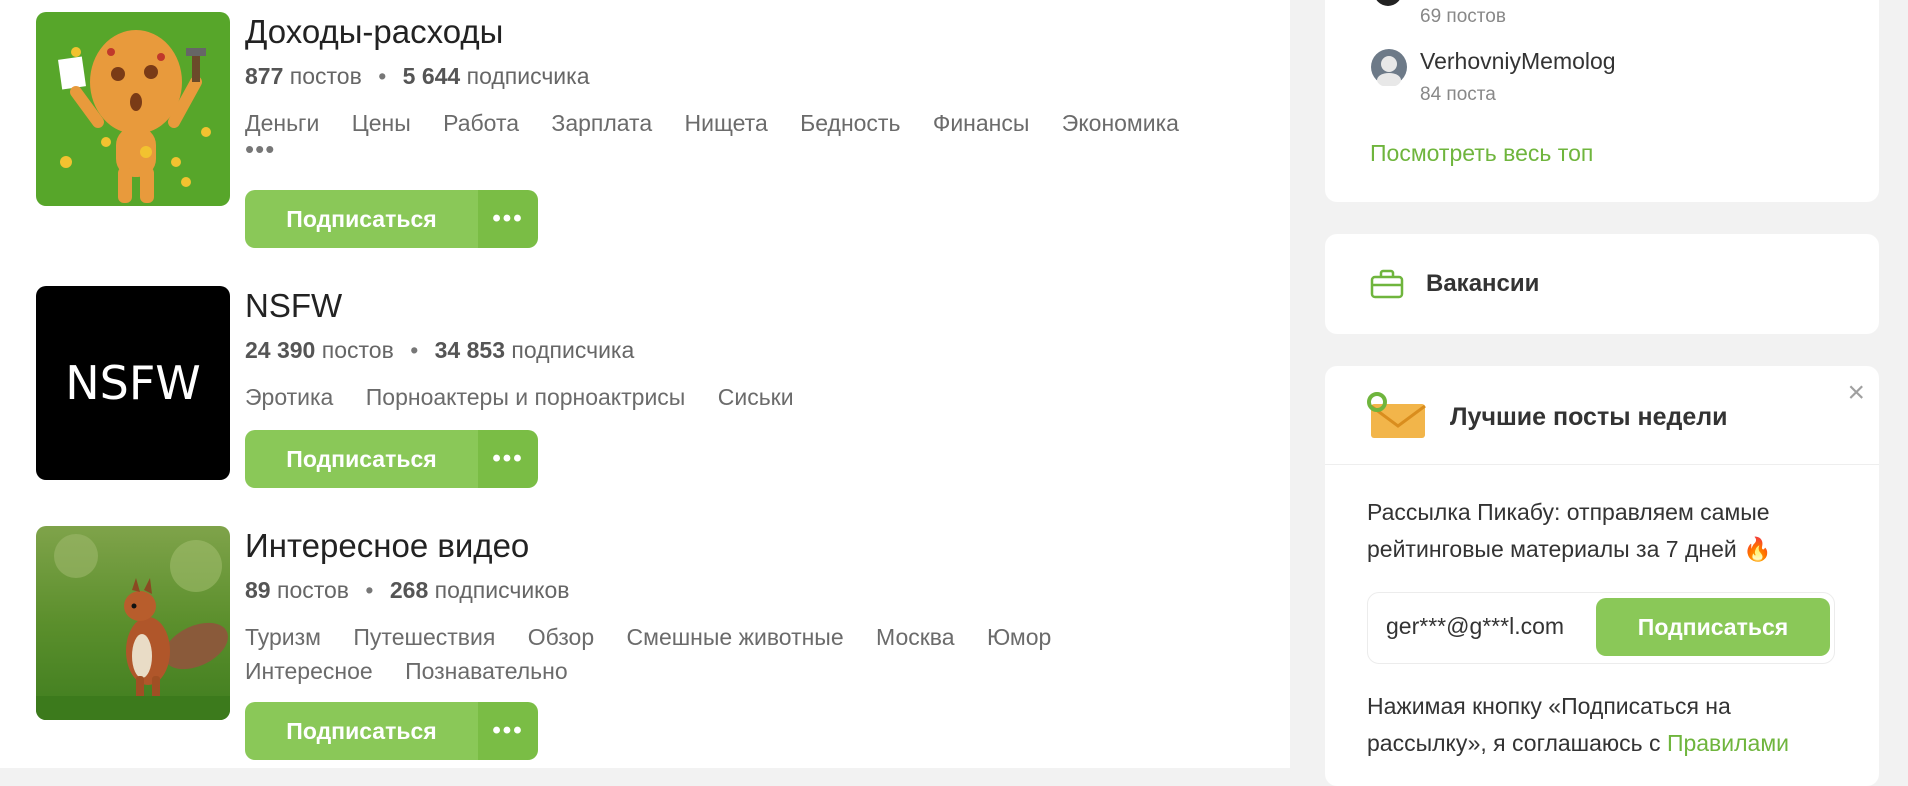 This screenshot has width=1908, height=786. I want to click on subscribers-label: подписчиков, so click(502, 590).